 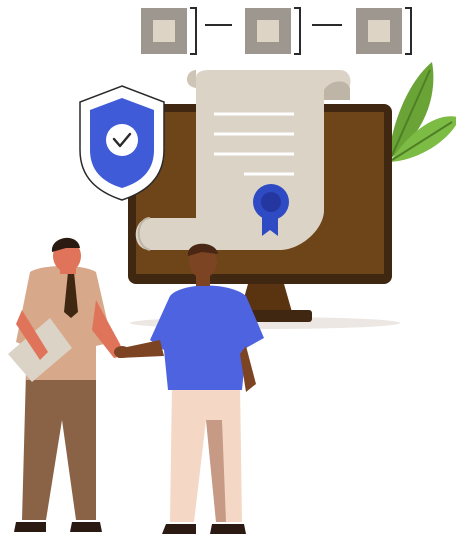 What do you see at coordinates (422, 112) in the screenshot?
I see `leaf-icon` at bounding box center [422, 112].